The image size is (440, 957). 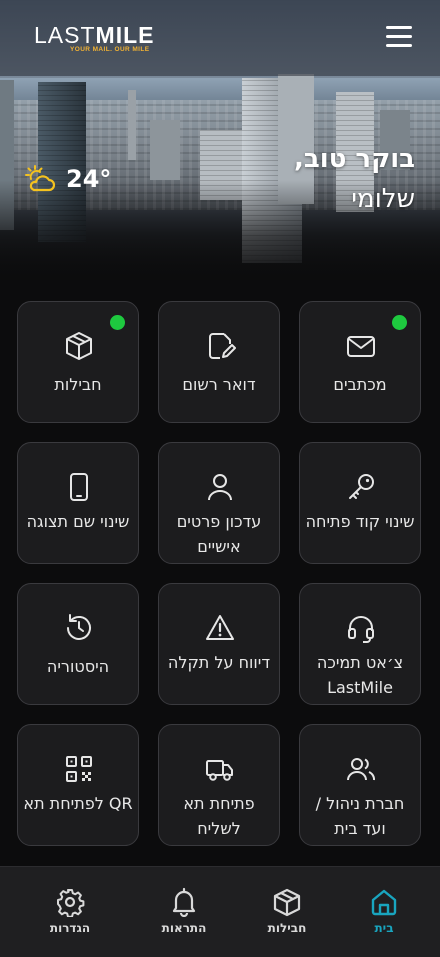 I want to click on nav-item-settings: הגדרות, so click(x=70, y=912).